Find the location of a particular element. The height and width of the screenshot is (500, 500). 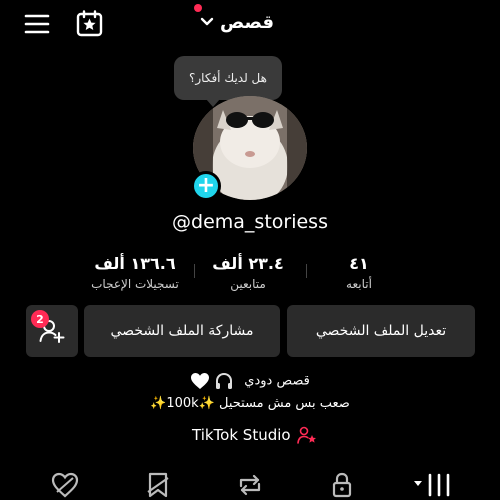

white-heart-icon is located at coordinates (200, 381).